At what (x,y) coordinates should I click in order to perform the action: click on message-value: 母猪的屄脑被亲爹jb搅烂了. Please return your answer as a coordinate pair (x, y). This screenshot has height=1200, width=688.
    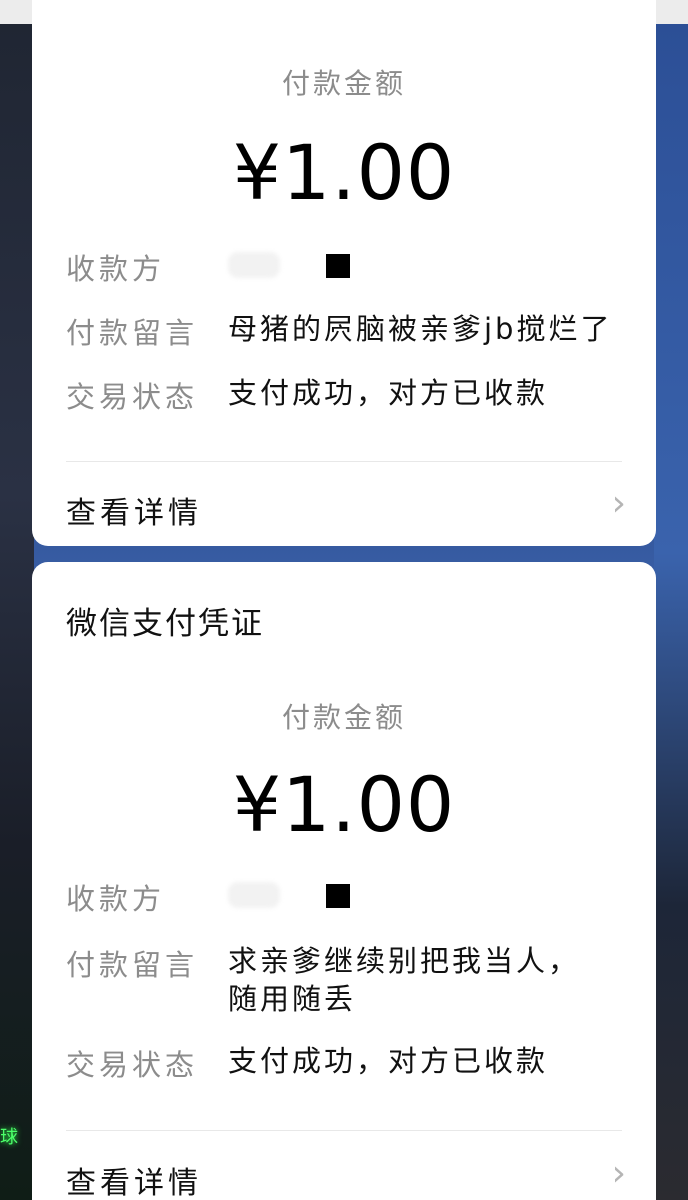
    Looking at the image, I should click on (420, 329).